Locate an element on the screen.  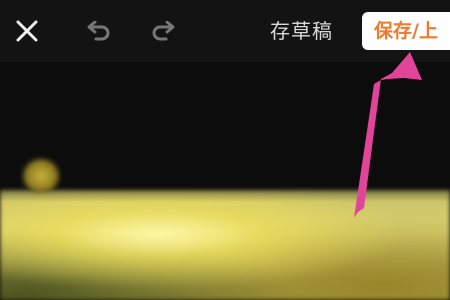
save-upload-label: 保存/上 is located at coordinates (406, 31).